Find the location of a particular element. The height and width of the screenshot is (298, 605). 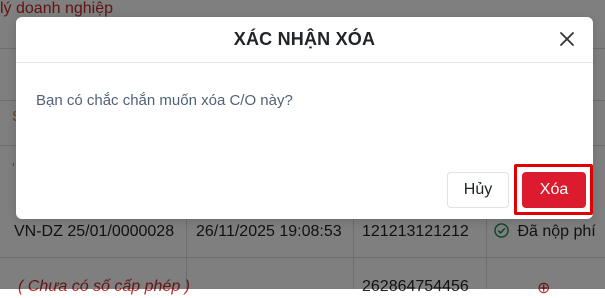

dialog-message: Bạn có chắc chắn muốn xóa C/O này? is located at coordinates (164, 100).